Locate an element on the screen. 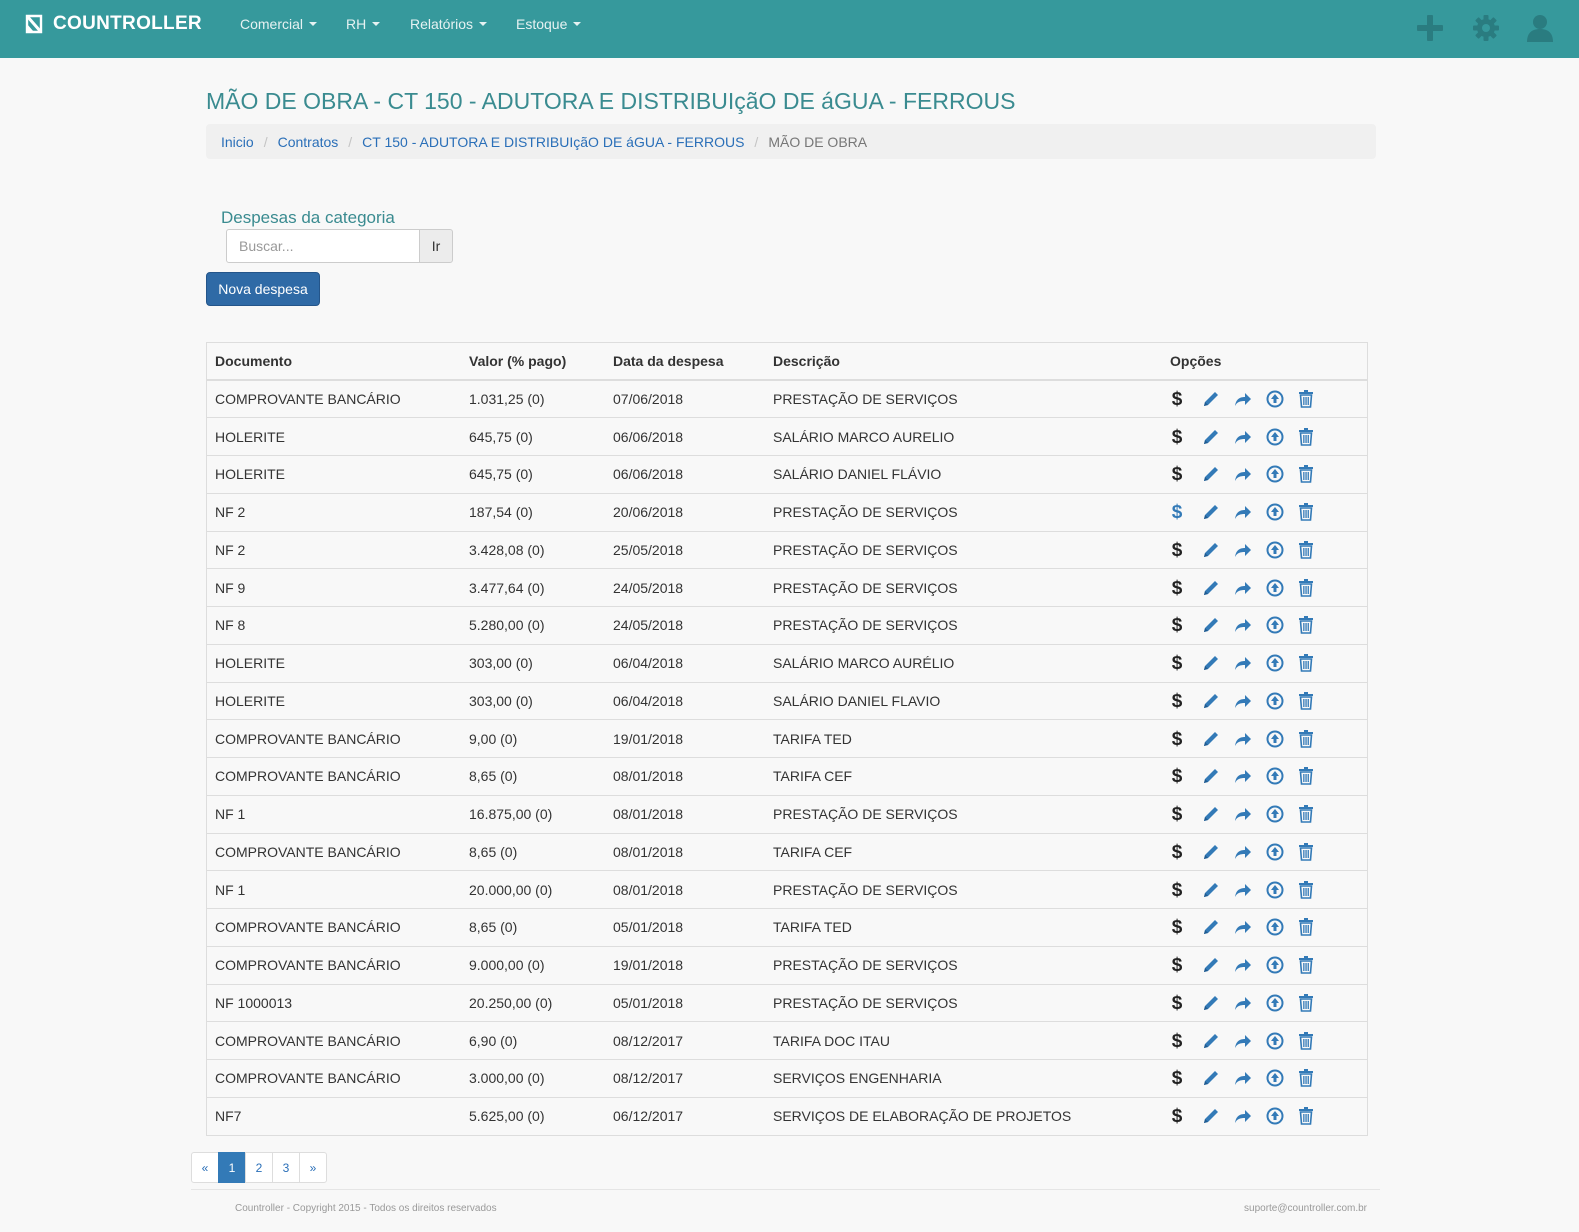  breadcrumb-home: Inicio is located at coordinates (237, 142).